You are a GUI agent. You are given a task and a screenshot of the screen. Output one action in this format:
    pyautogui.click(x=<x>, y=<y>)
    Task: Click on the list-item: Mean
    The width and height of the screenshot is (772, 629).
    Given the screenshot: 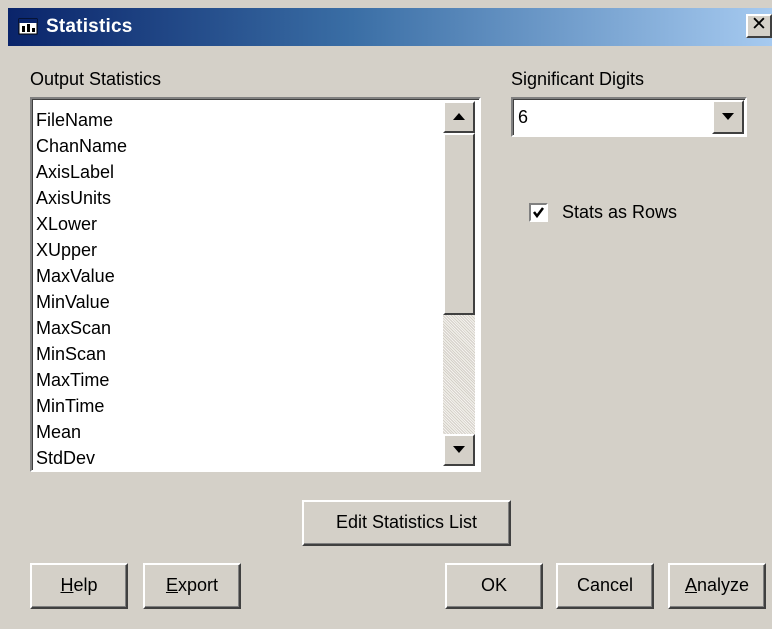 What is the action you would take?
    pyautogui.click(x=236, y=432)
    